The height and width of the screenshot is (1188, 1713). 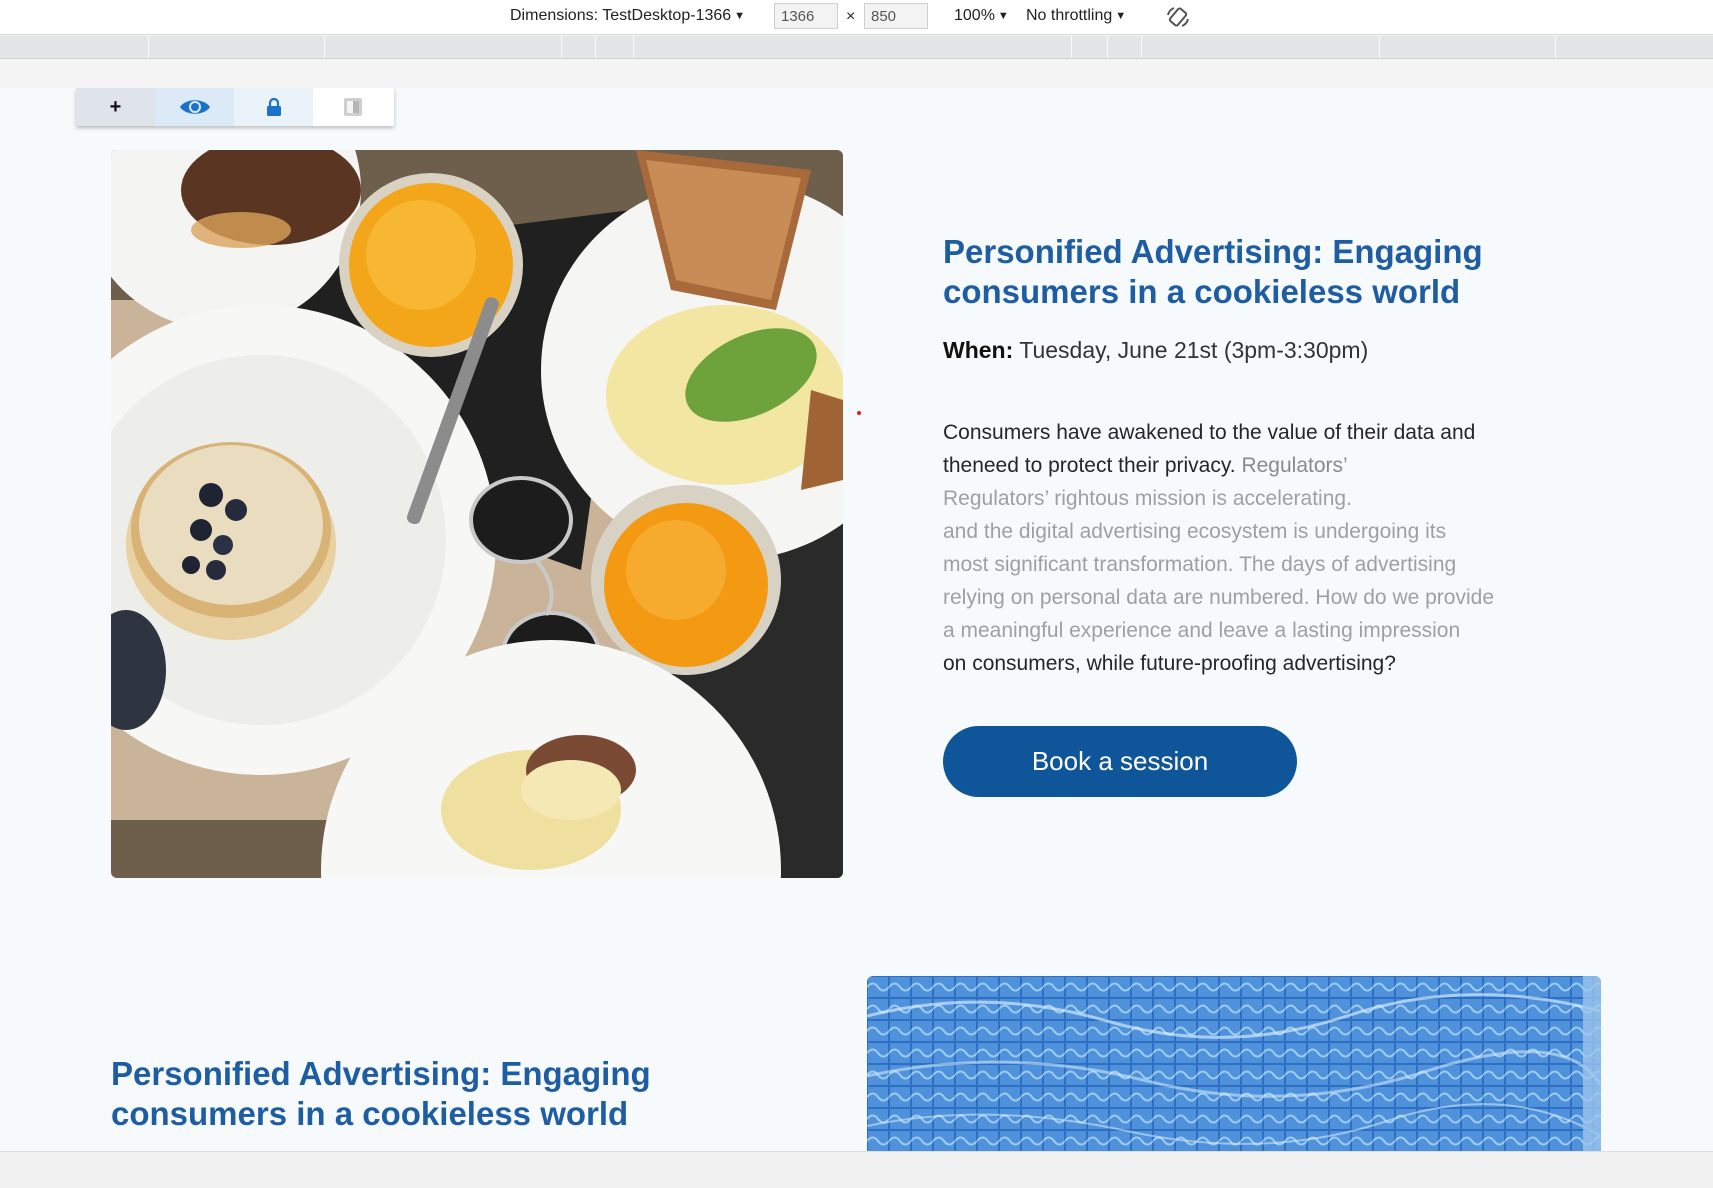 I want to click on eye-icon, so click(x=194, y=107).